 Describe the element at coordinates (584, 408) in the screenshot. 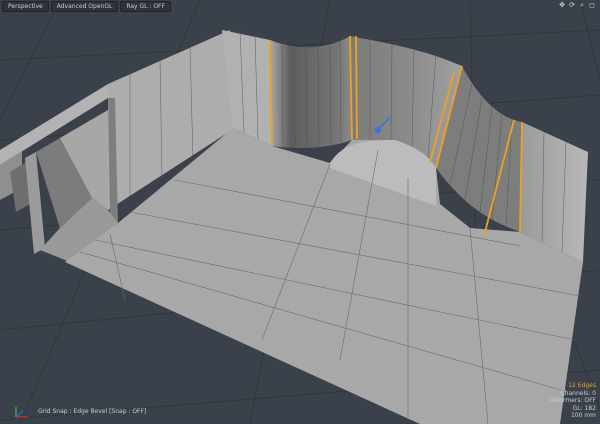

I see `gl-info: GL: 182` at that location.